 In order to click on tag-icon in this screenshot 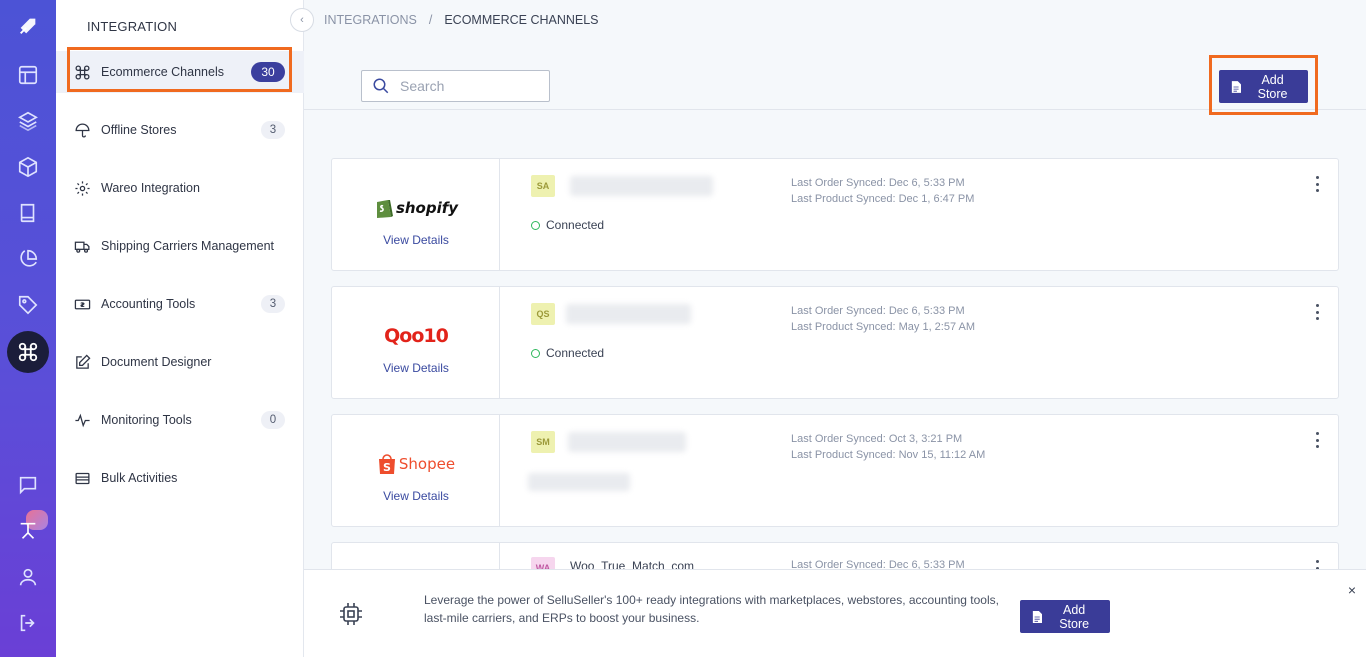, I will do `click(28, 305)`.